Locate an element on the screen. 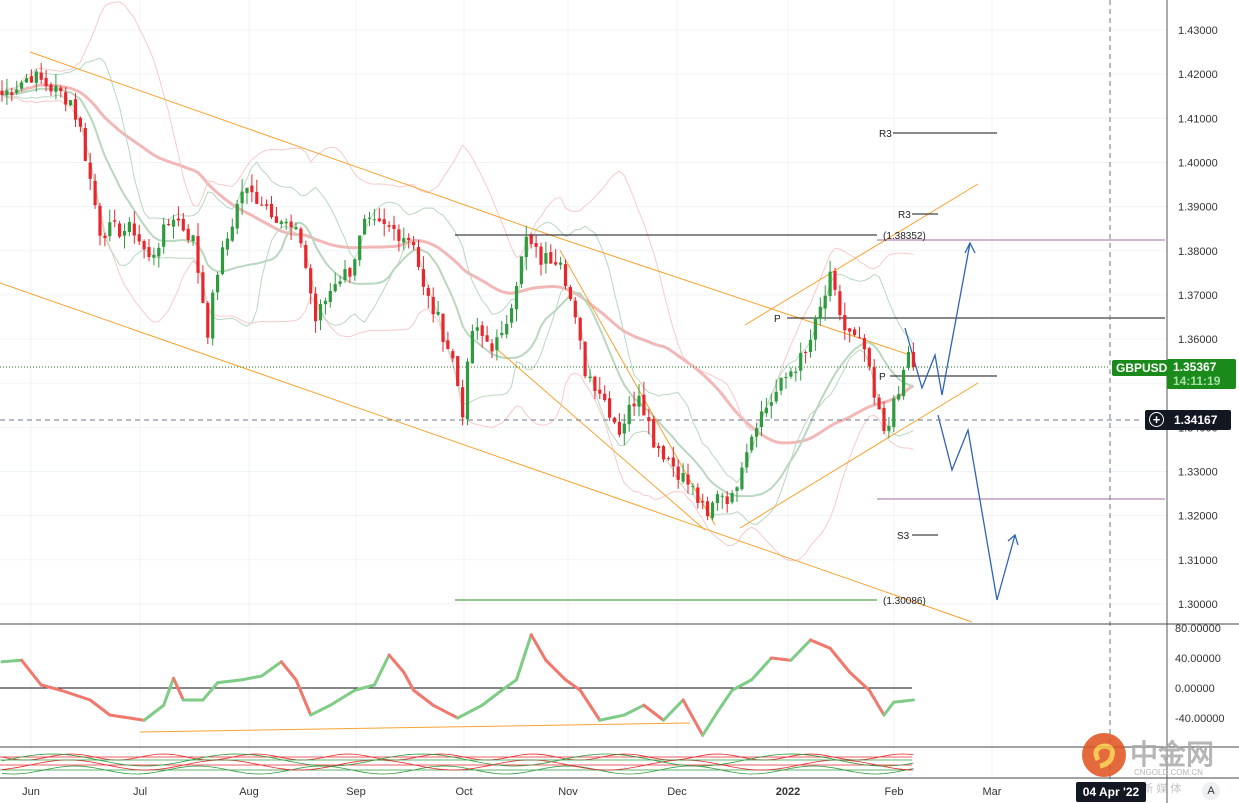 The width and height of the screenshot is (1239, 803). label-s3: S3 is located at coordinates (903, 536).